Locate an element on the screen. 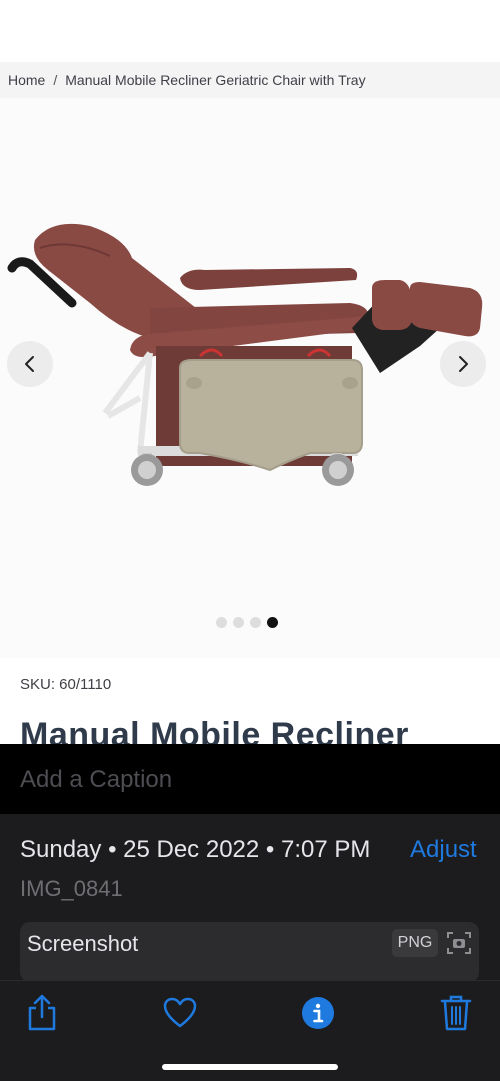  carousel-pagination is located at coordinates (247, 622).